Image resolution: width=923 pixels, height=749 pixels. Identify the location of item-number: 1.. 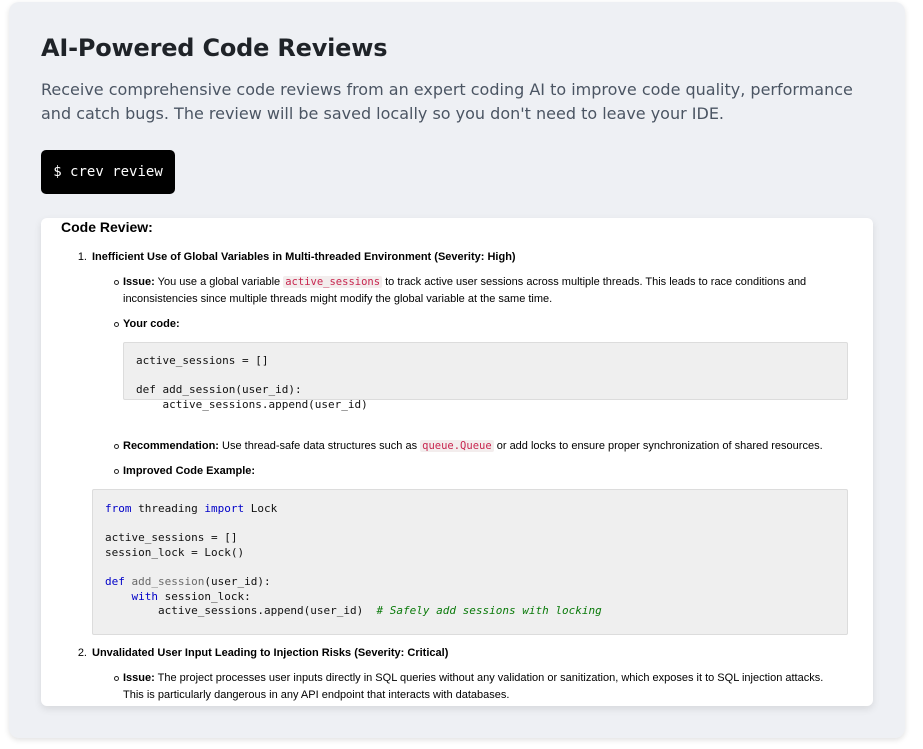
(82, 257).